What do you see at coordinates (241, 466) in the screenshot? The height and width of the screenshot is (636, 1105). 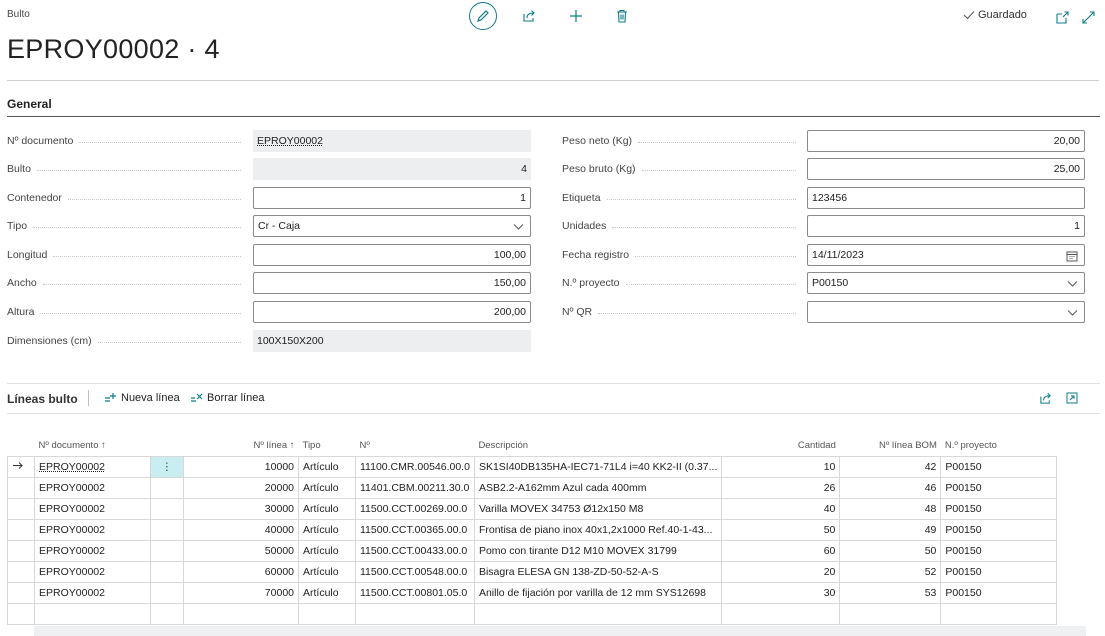 I see `cell-line-no: 10000` at bounding box center [241, 466].